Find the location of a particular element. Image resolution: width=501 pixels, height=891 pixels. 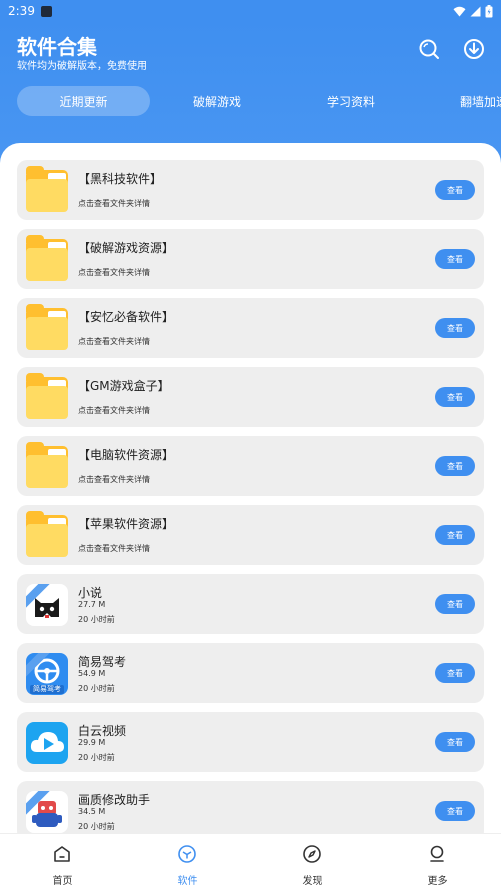

nav-label: 首页 is located at coordinates (62, 881).